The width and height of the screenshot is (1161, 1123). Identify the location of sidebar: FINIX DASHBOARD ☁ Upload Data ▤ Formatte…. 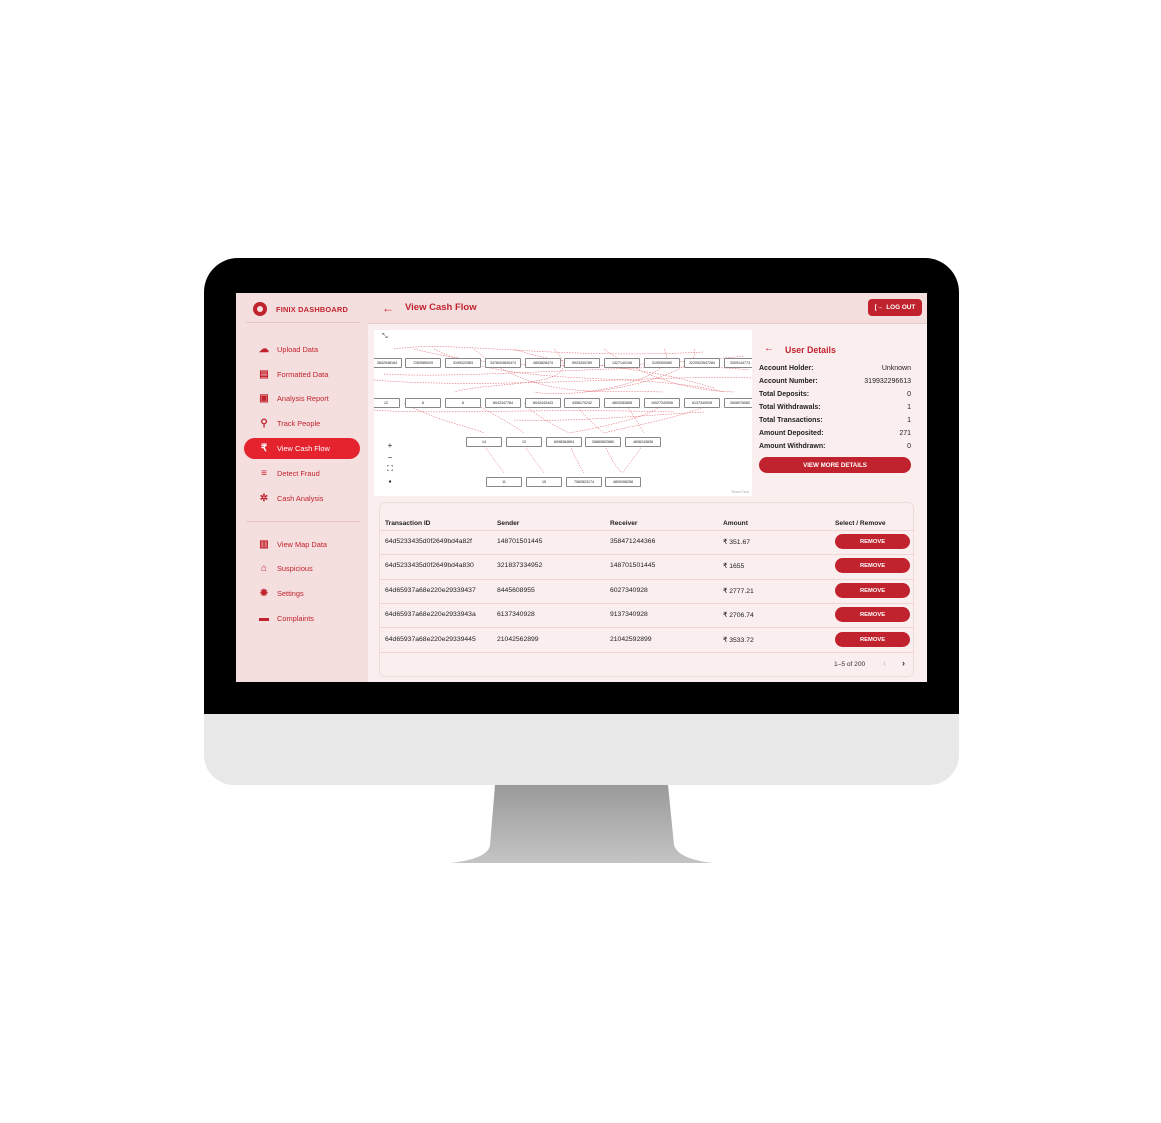
(302, 487).